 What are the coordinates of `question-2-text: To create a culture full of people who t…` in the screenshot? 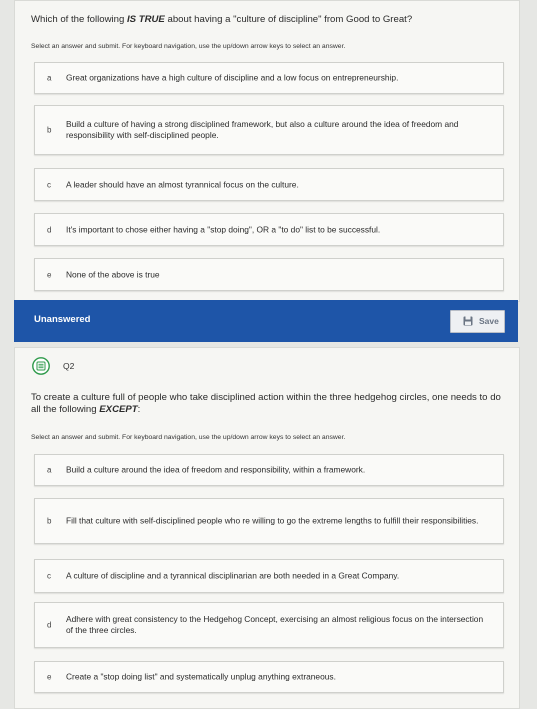 It's located at (266, 403).